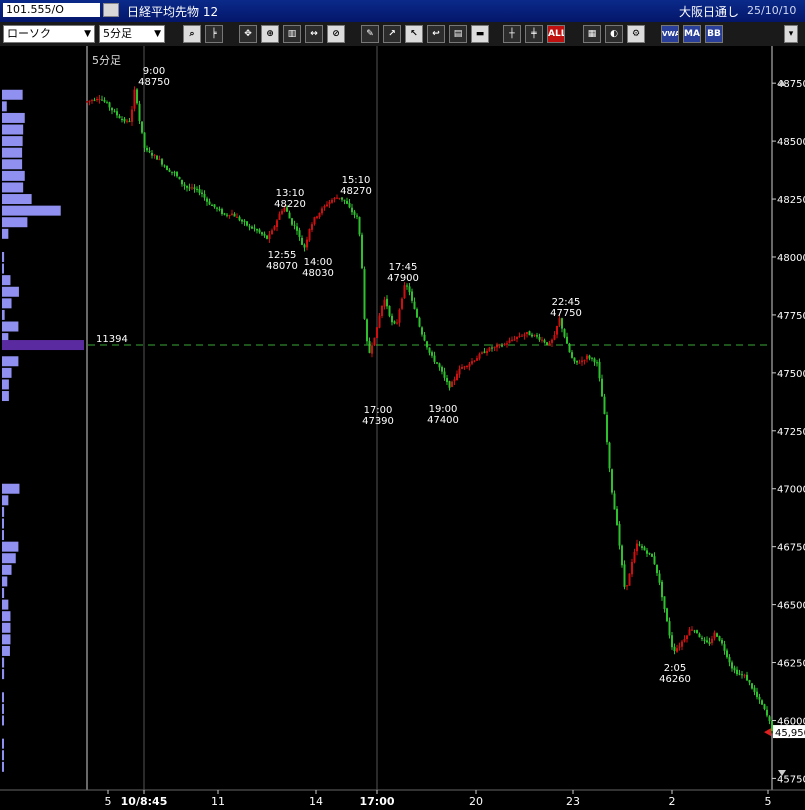 The width and height of the screenshot is (805, 810). I want to click on trend-tool-button: ↗, so click(392, 34).